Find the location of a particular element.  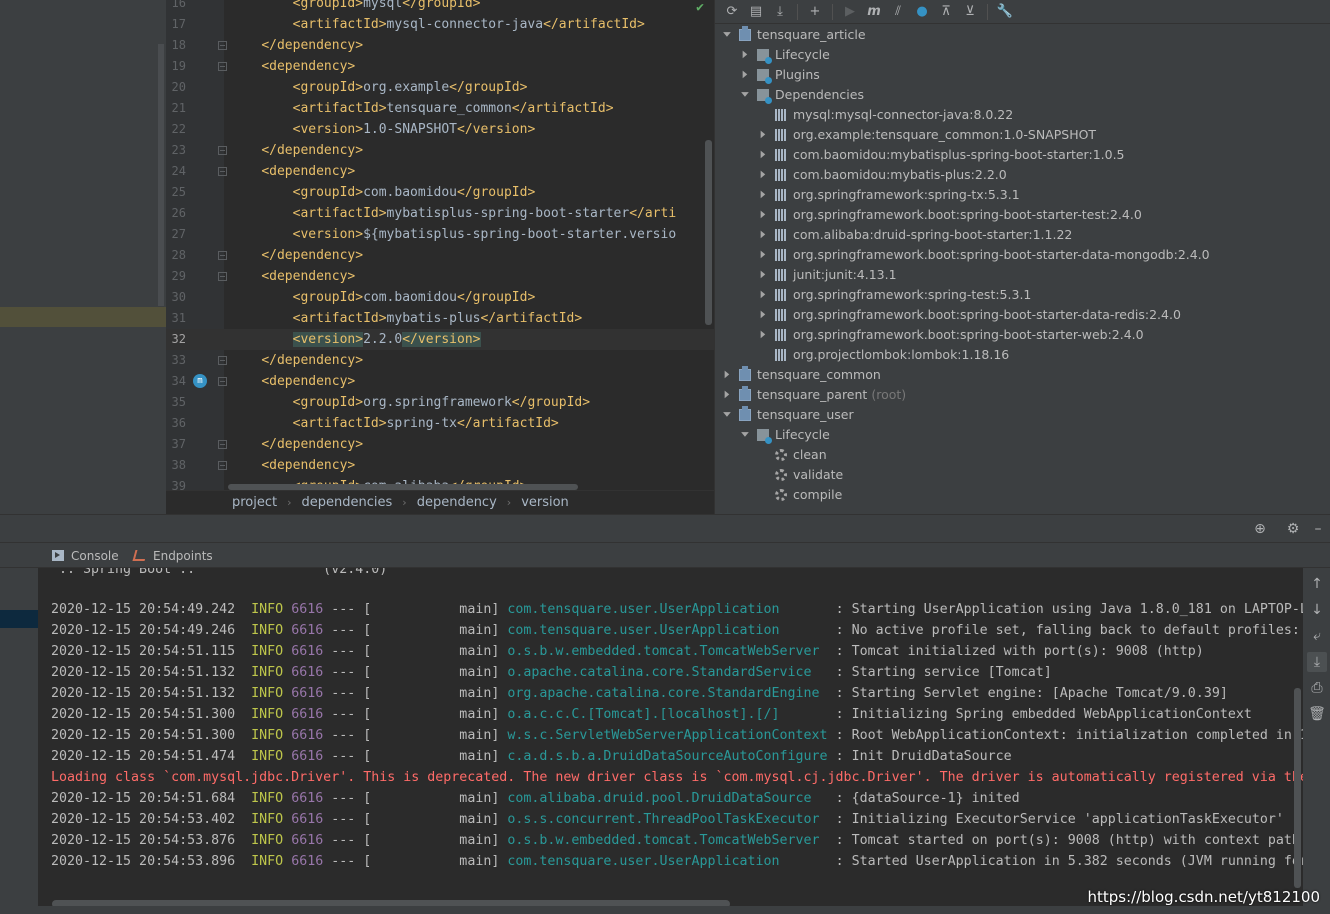

target-icon: ⊕ is located at coordinates (1260, 529).